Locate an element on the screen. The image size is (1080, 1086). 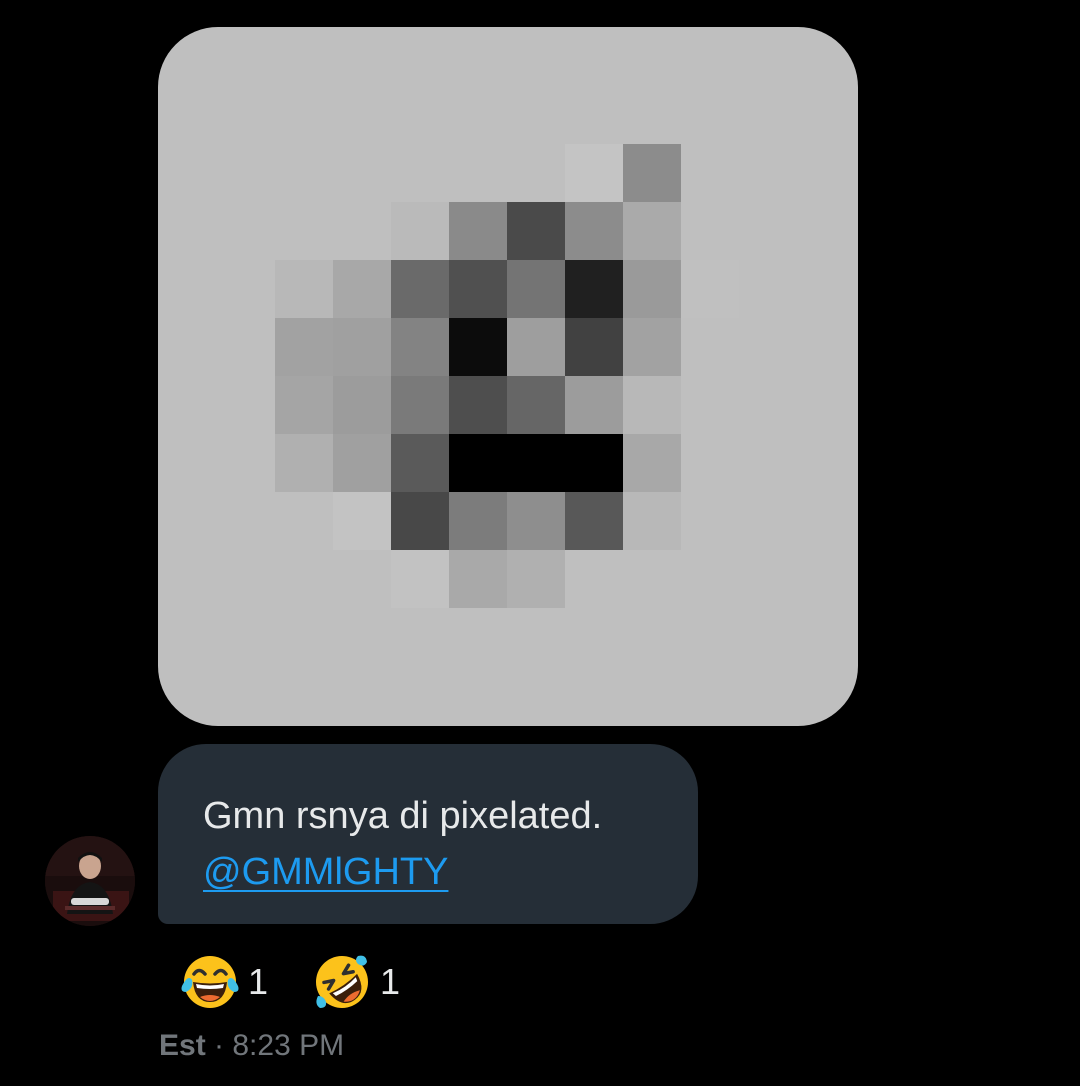
message-time: 8:23 PM is located at coordinates (288, 1045).